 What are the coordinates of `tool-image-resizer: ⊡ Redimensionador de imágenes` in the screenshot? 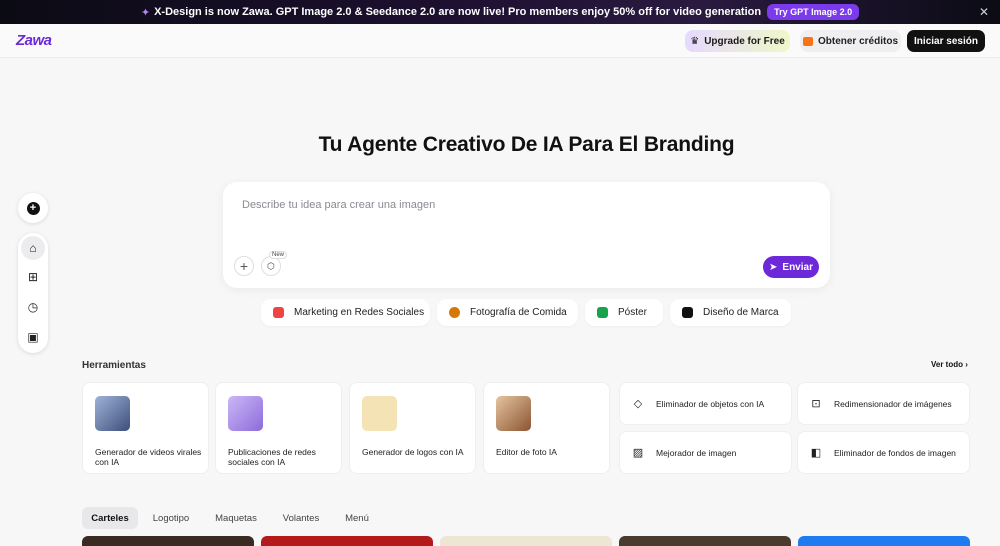 It's located at (883, 403).